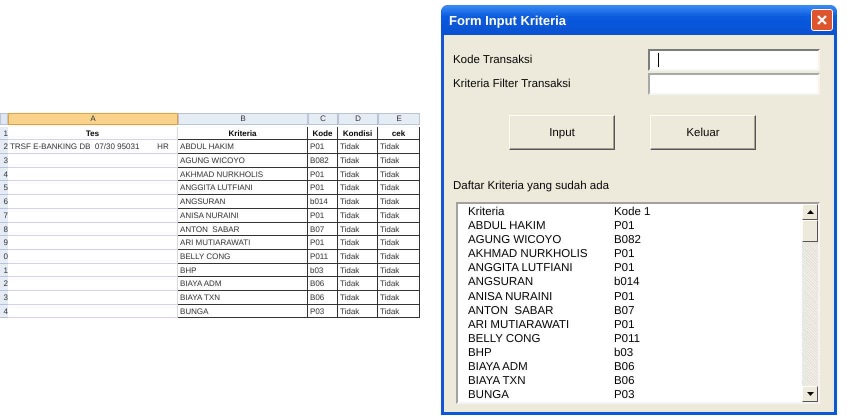  Describe the element at coordinates (399, 133) in the screenshot. I see `table-cell: cek` at that location.